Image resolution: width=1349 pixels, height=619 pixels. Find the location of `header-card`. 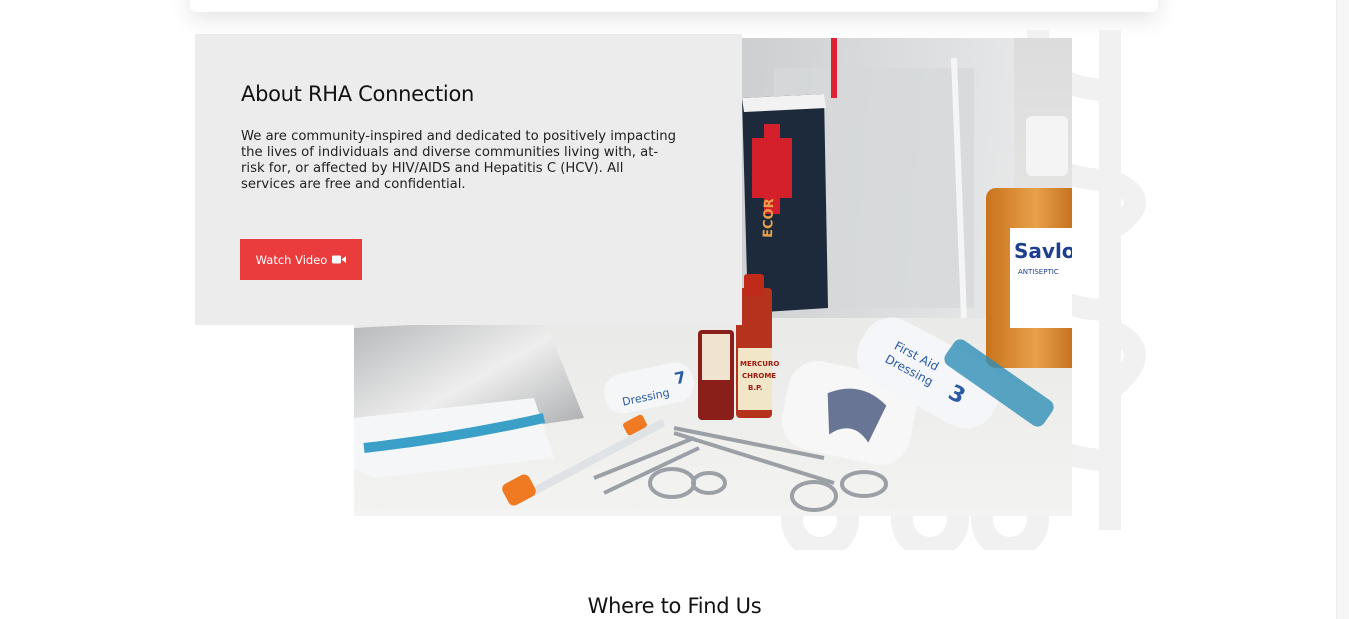

header-card is located at coordinates (674, 6).